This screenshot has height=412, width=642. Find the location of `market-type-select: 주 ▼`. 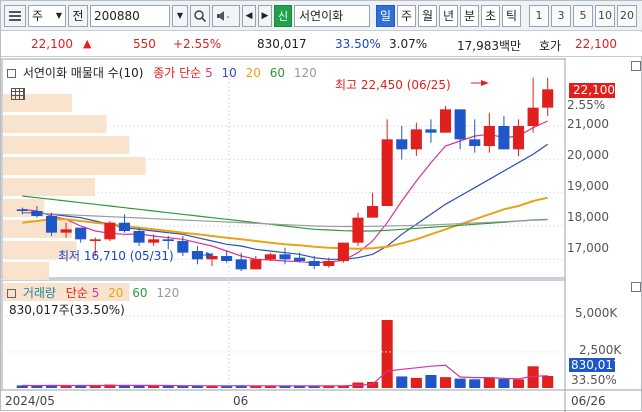

market-type-select: 주 ▼ is located at coordinates (47, 15).